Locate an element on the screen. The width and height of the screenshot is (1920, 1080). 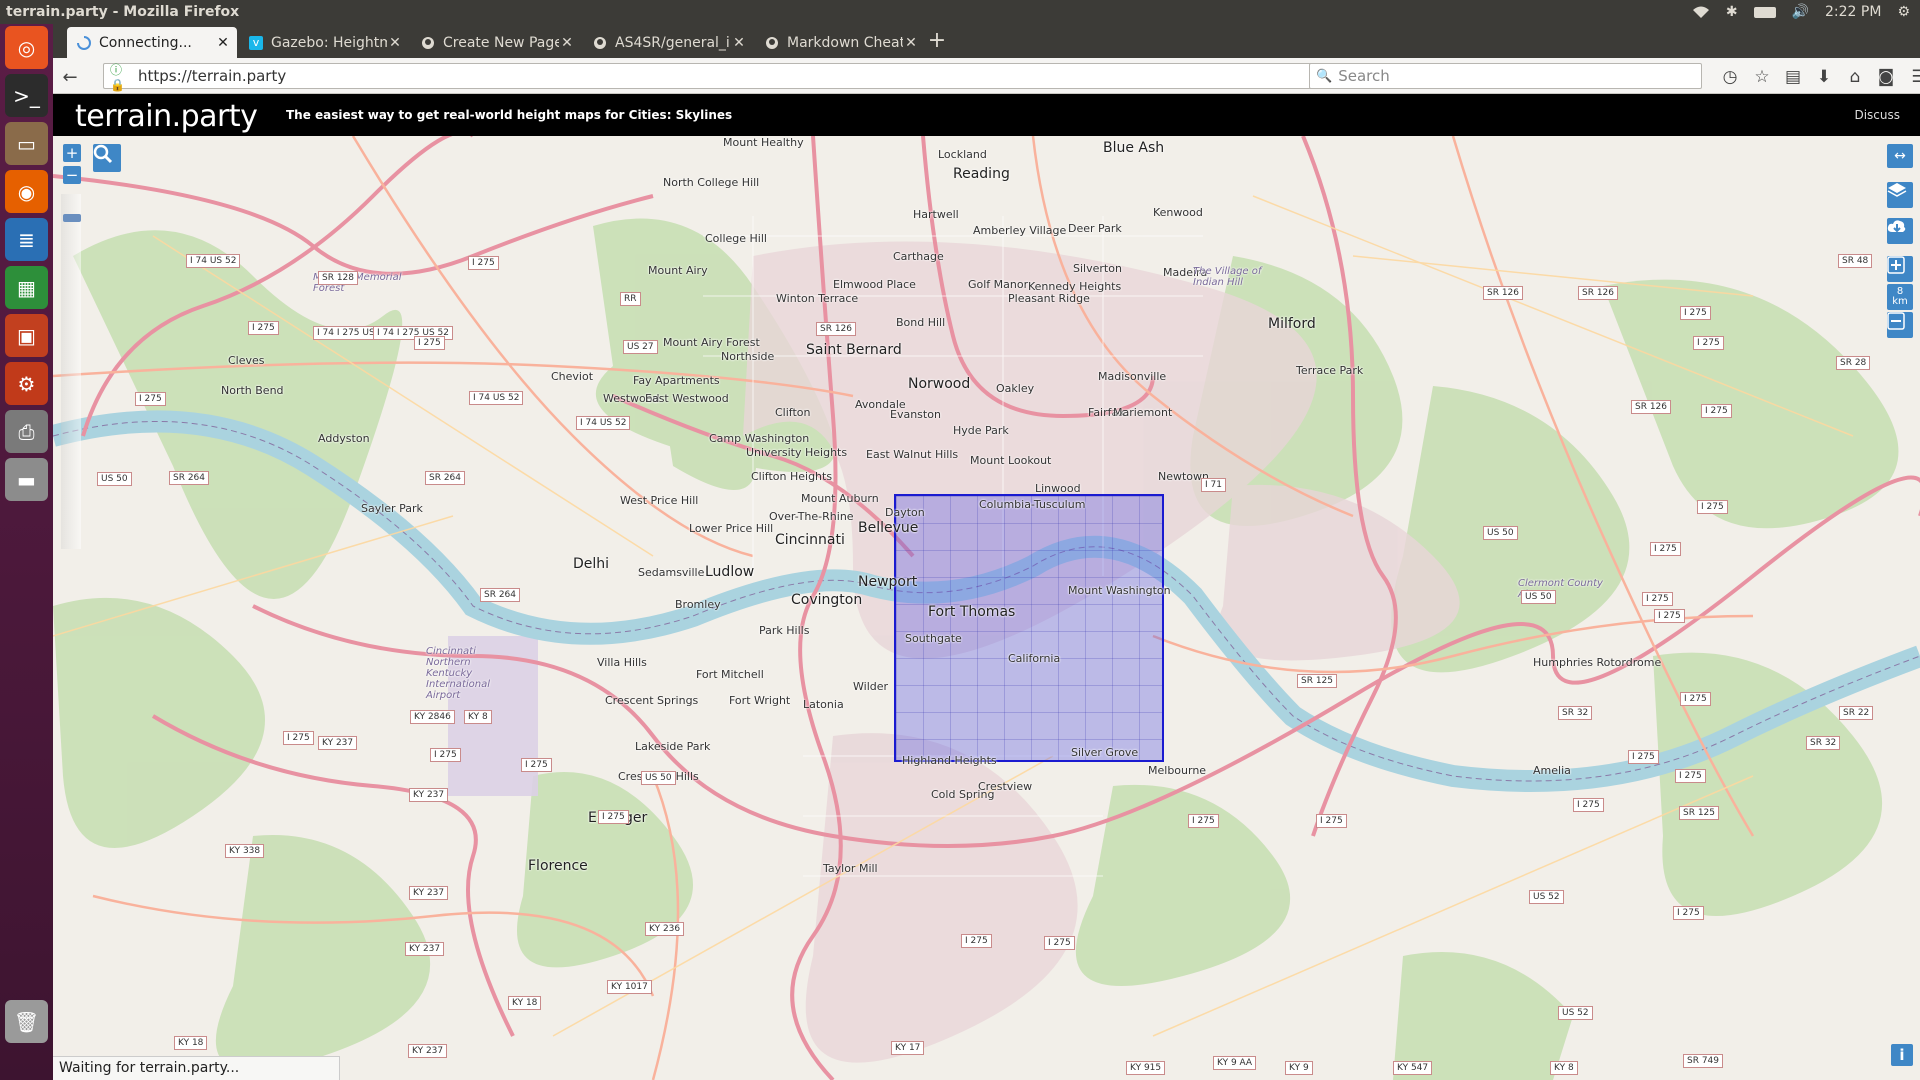
map-place-label: Pleasant Ridge is located at coordinates (1049, 298).